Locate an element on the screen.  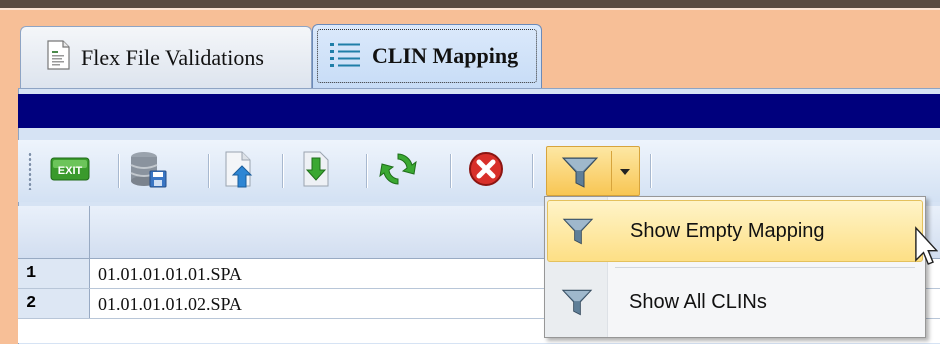
menu-item-show-all-clins: Show All CLINs is located at coordinates (735, 302).